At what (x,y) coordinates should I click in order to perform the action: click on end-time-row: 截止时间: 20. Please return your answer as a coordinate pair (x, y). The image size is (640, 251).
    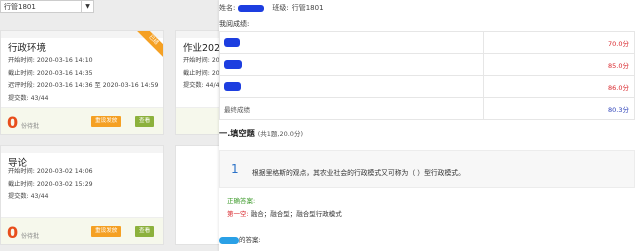
    Looking at the image, I should click on (201, 74).